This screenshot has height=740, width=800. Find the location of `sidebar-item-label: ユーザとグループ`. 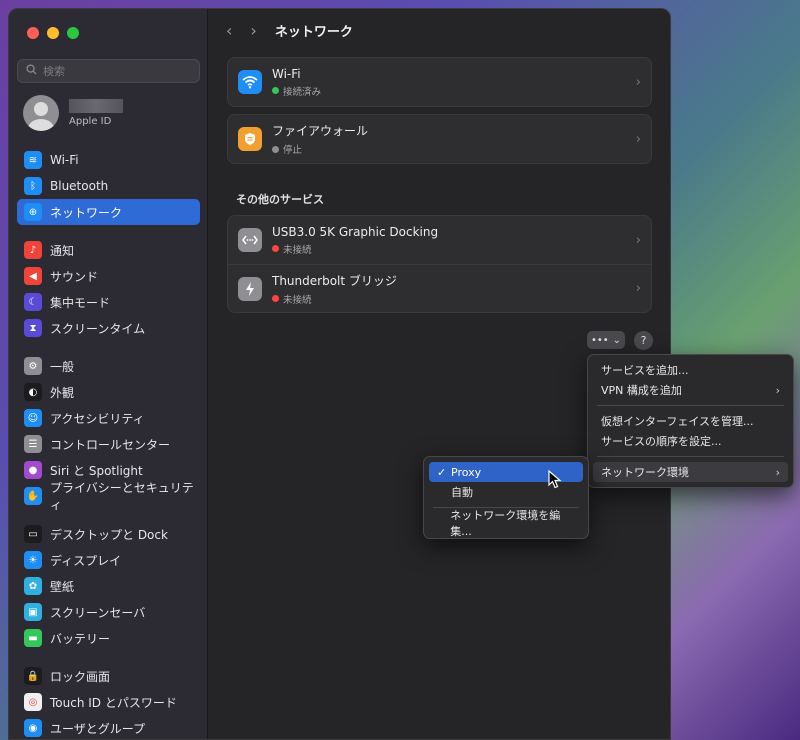

sidebar-item-label: ユーザとグループ is located at coordinates (98, 728).